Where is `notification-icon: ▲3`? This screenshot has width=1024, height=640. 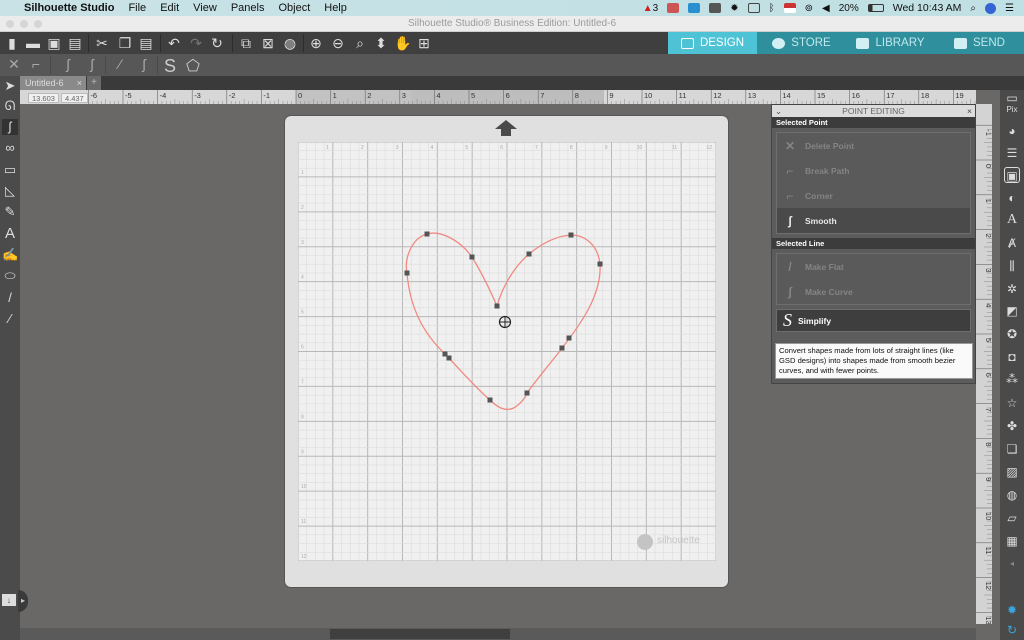 notification-icon: ▲3 is located at coordinates (650, 8).